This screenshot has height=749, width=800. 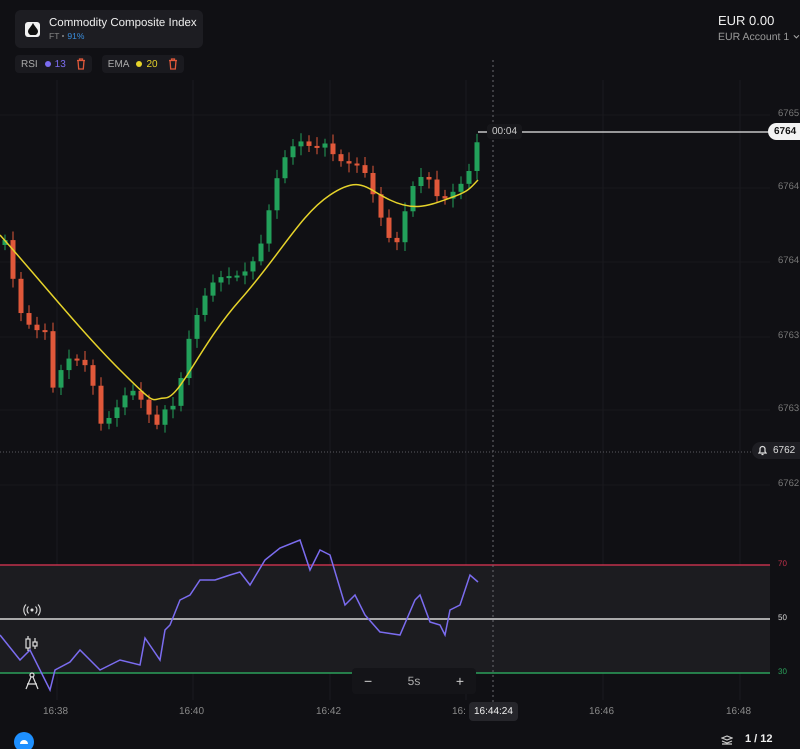 What do you see at coordinates (460, 681) in the screenshot?
I see `zoom-in-button: +` at bounding box center [460, 681].